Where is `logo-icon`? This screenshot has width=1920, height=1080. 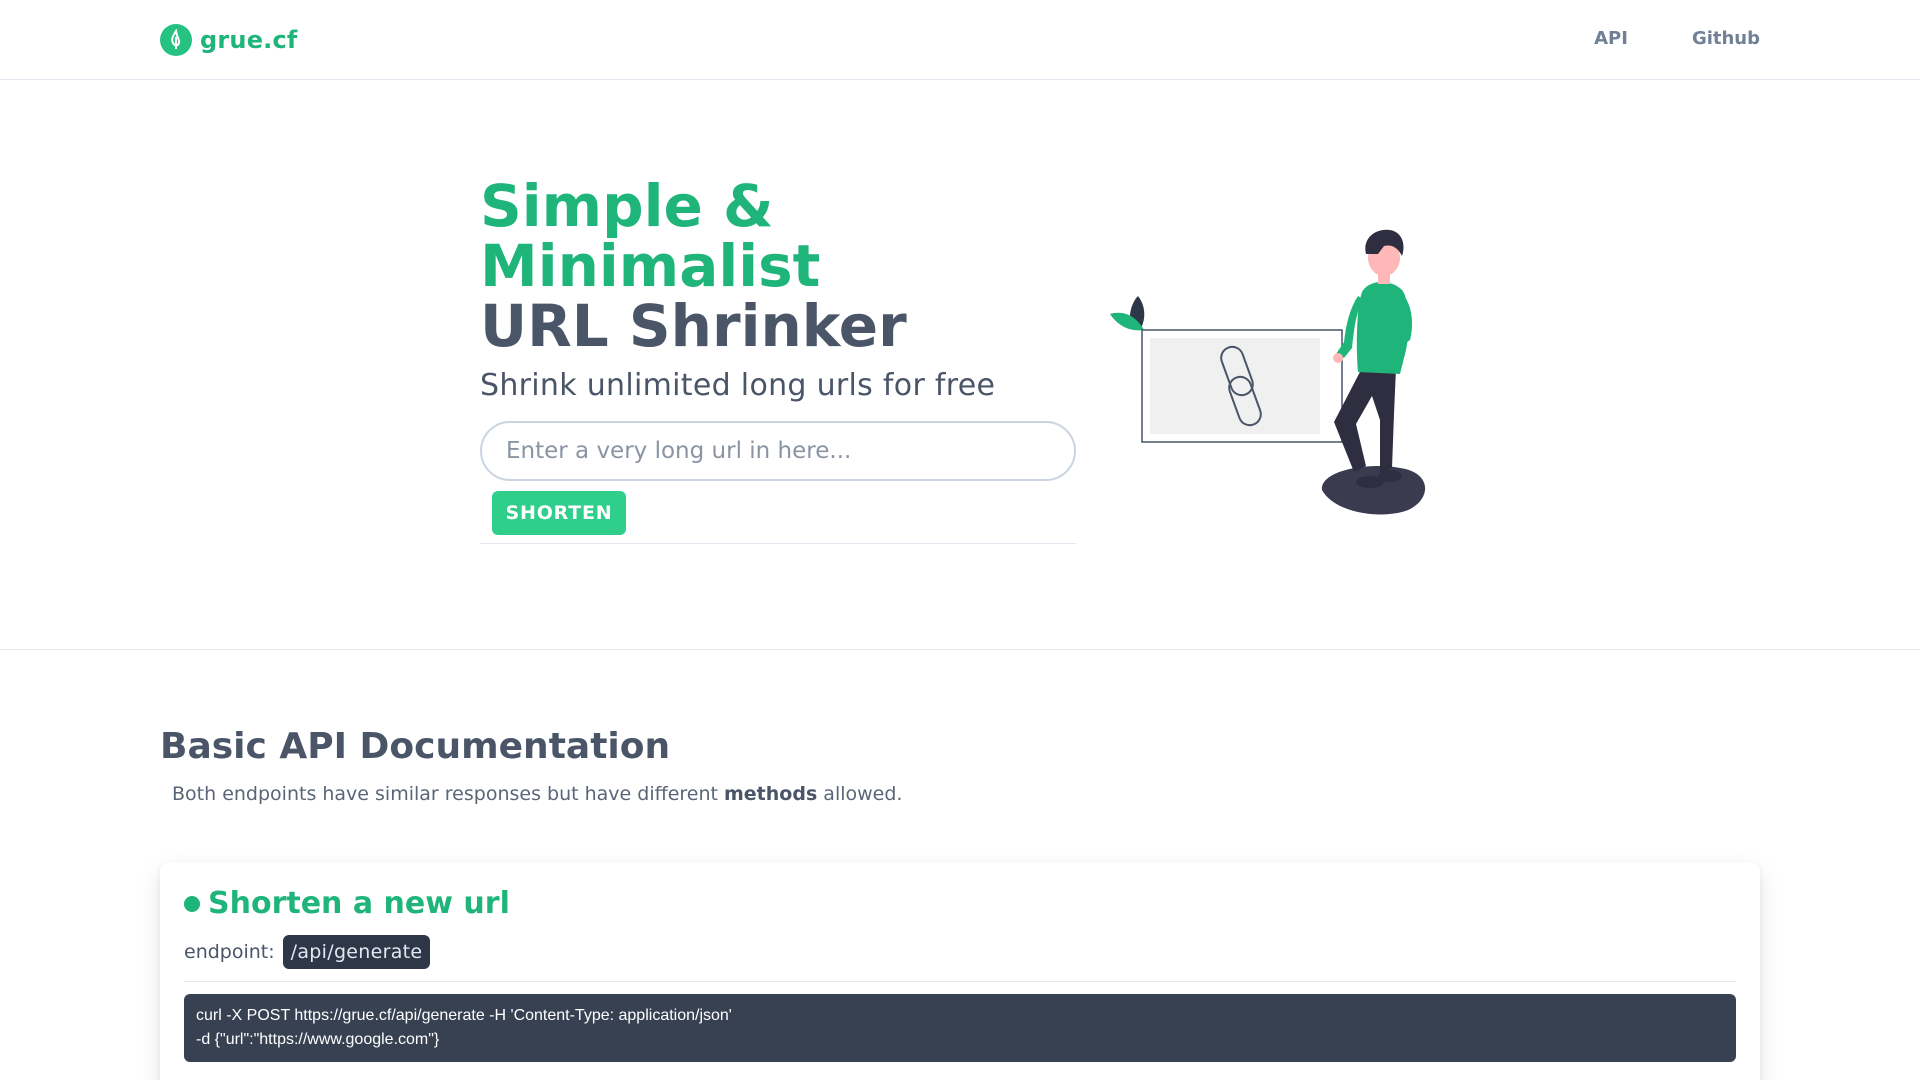 logo-icon is located at coordinates (176, 40).